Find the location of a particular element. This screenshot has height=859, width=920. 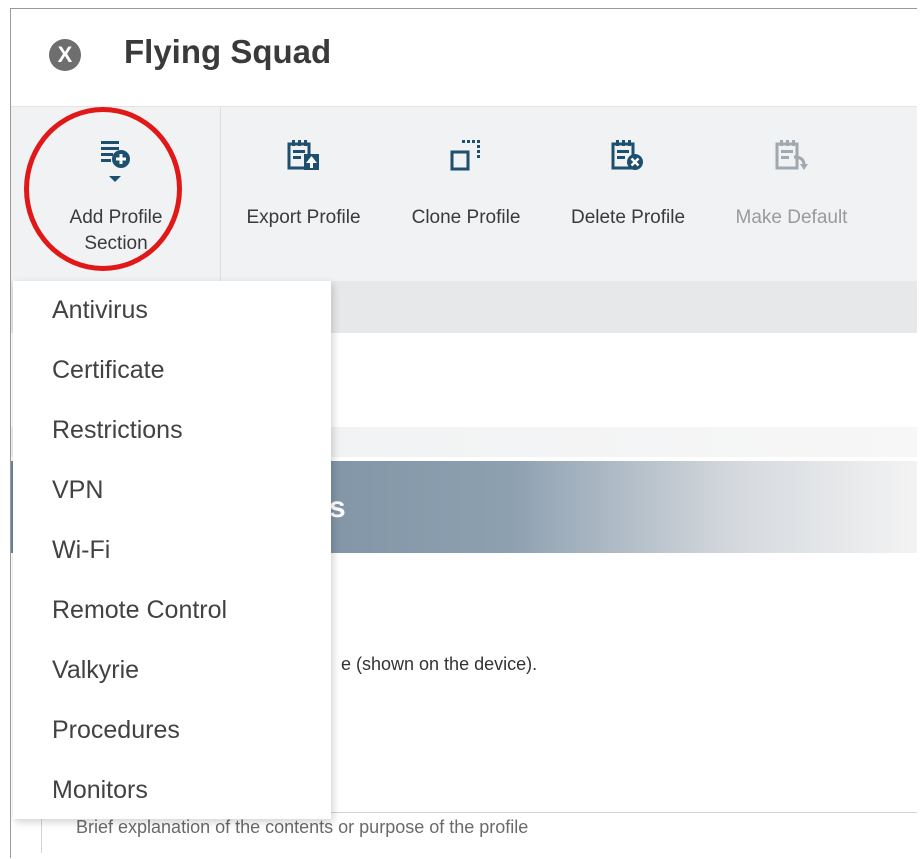

add-section-icon is located at coordinates (116, 163).